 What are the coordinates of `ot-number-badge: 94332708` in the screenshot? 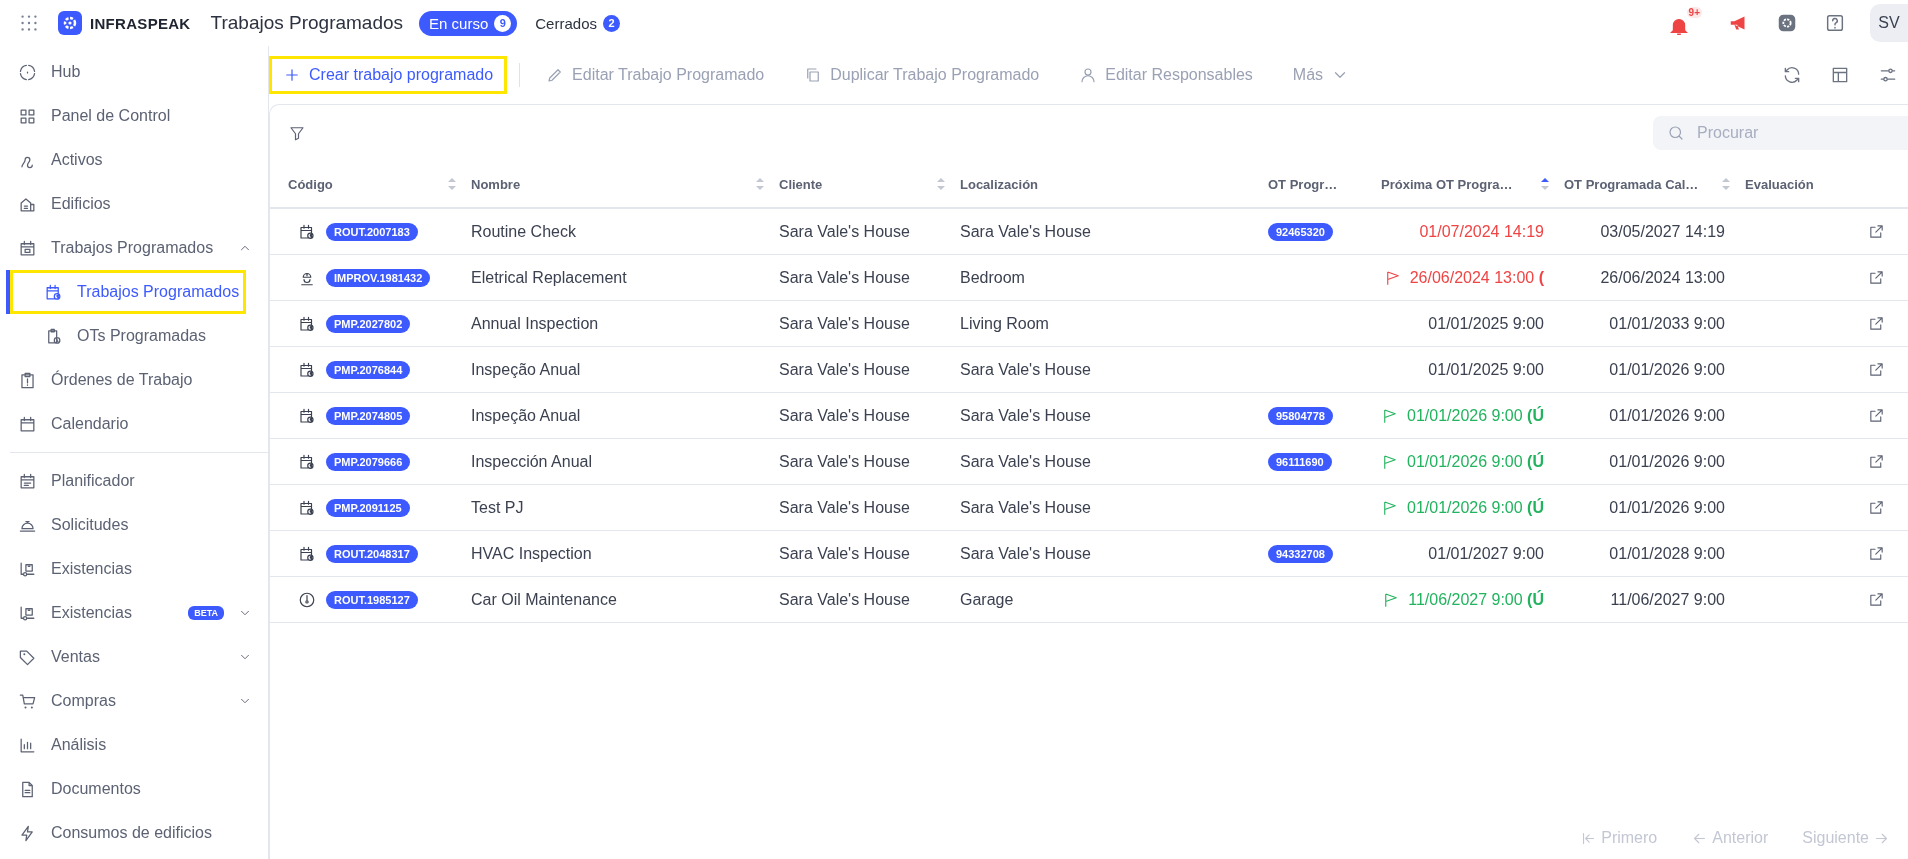 It's located at (1300, 553).